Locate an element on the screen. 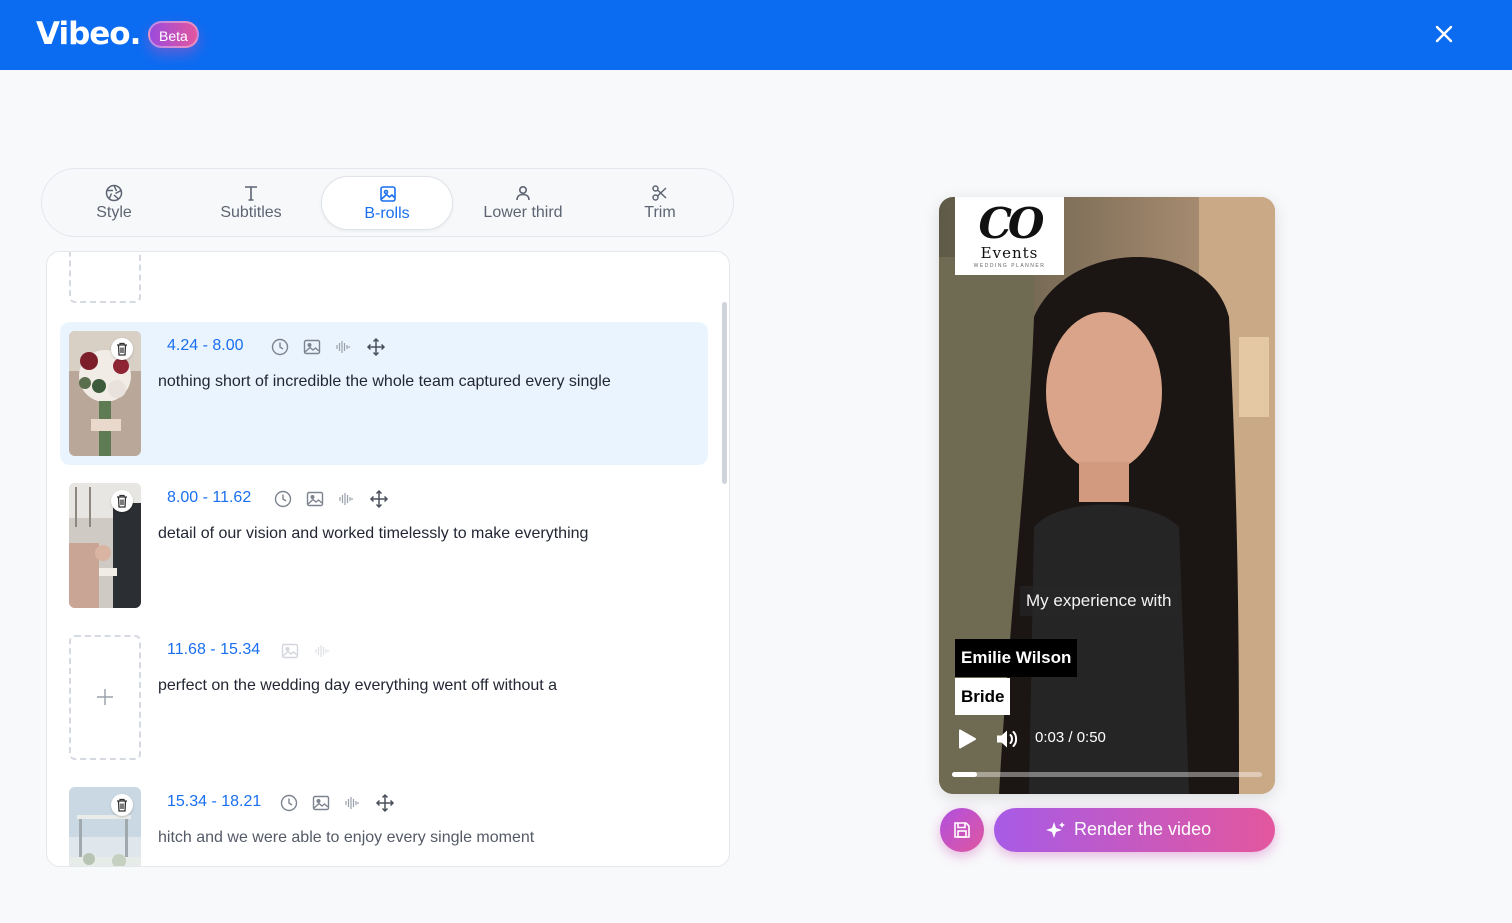  video-progress-fill is located at coordinates (964, 774).